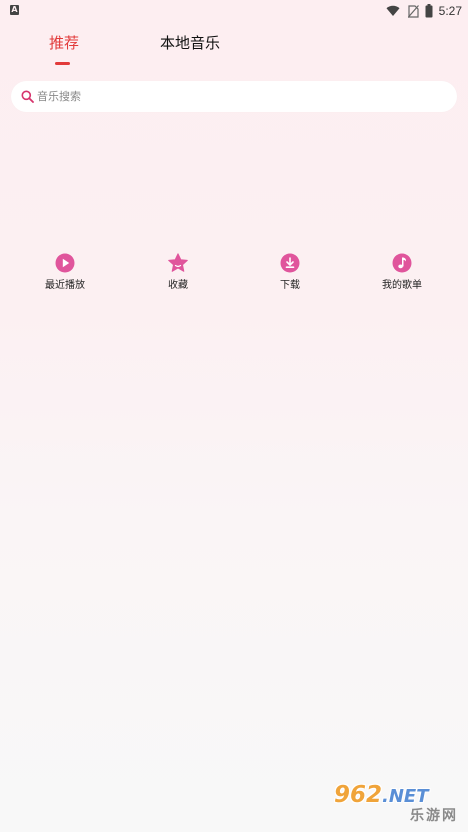 The width and height of the screenshot is (468, 832). I want to click on watermark-site-name: 乐游网, so click(434, 816).